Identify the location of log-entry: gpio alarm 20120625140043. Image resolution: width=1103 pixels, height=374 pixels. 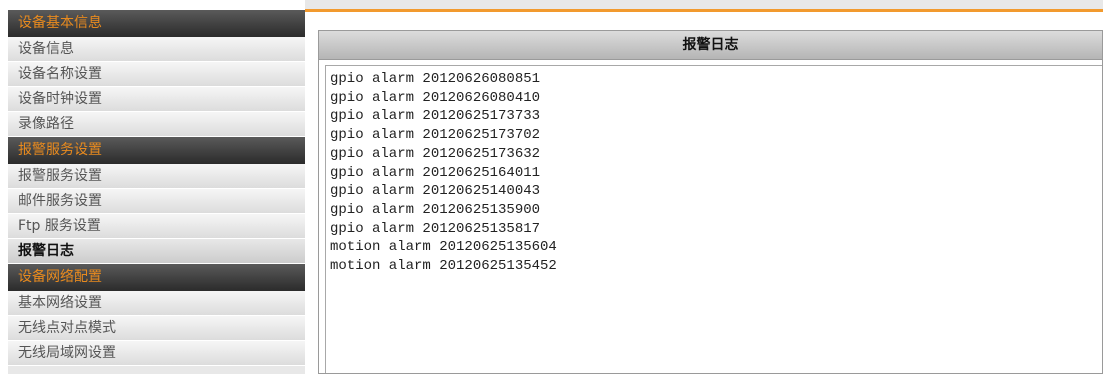
(435, 191).